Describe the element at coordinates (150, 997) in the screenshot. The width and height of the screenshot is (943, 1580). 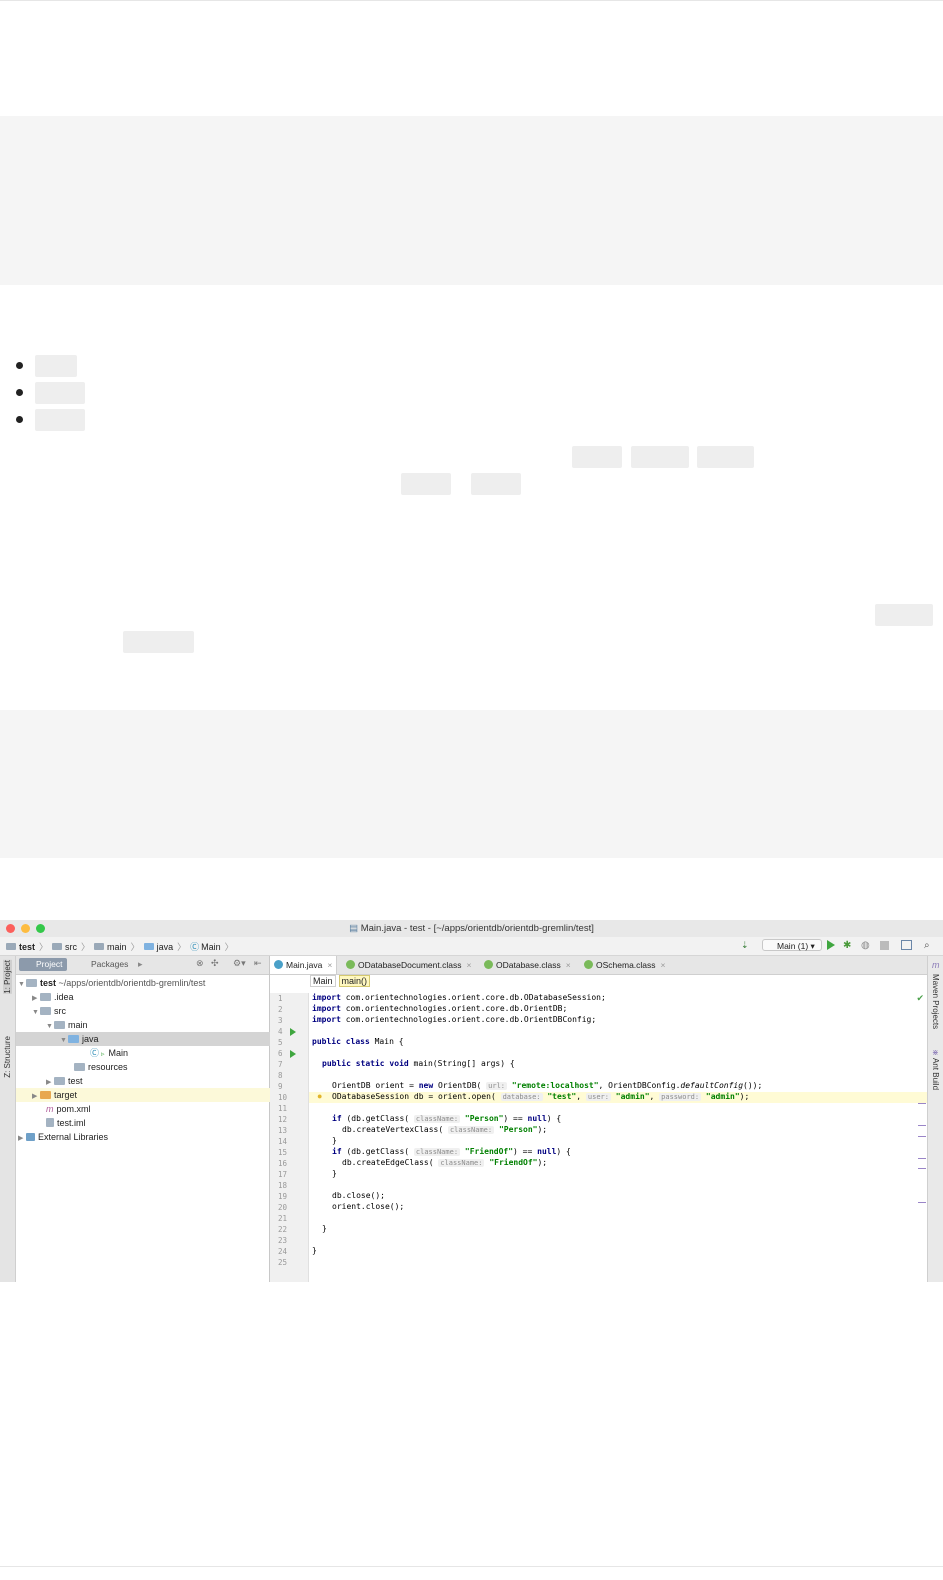
I see `tree-item-idea: ▶ .idea` at that location.